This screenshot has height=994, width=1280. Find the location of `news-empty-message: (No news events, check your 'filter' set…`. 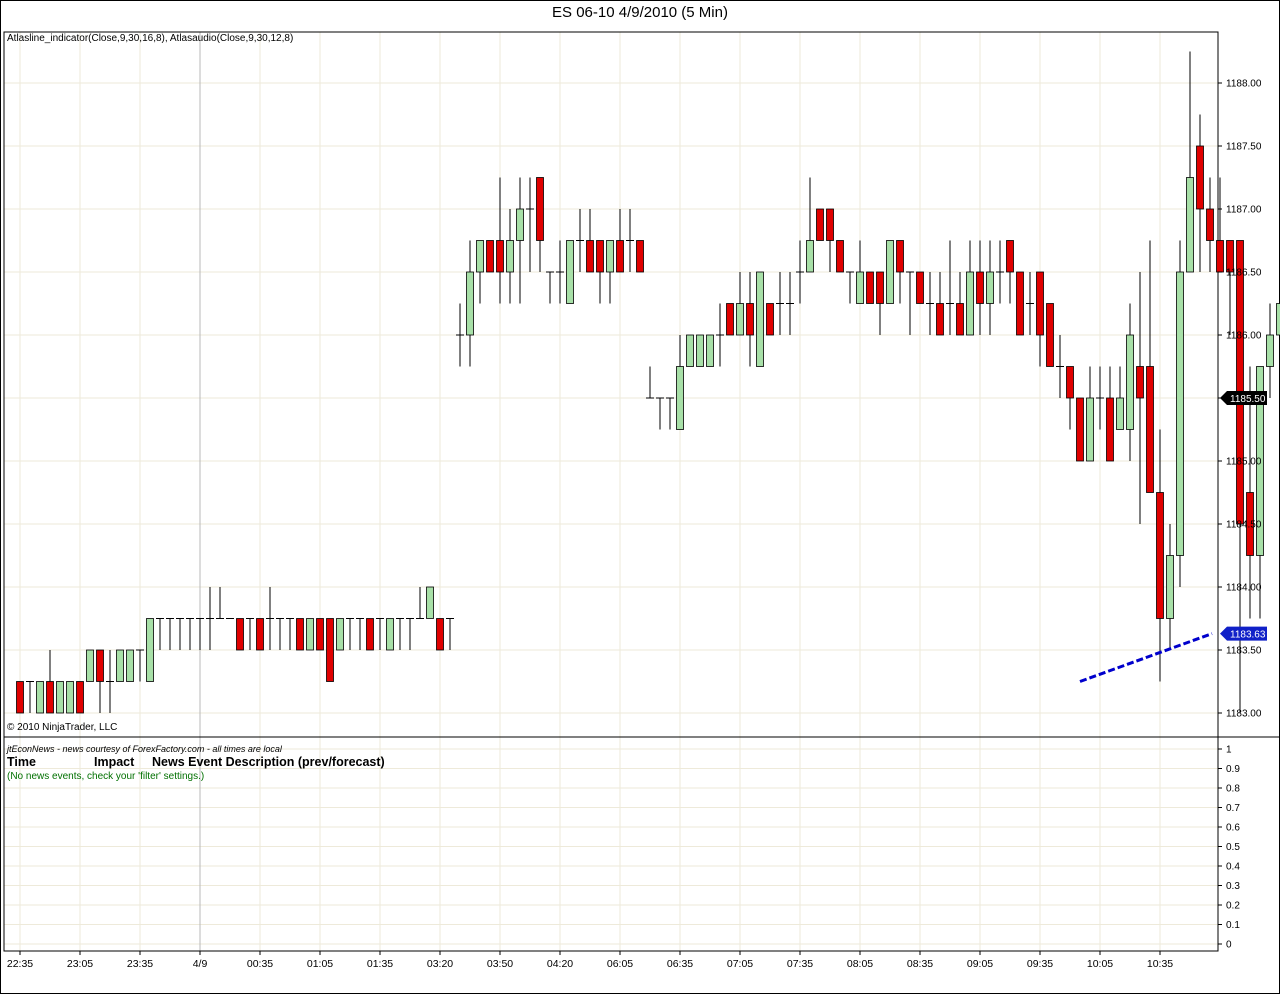

news-empty-message: (No news events, check your 'filter' set… is located at coordinates (106, 776).